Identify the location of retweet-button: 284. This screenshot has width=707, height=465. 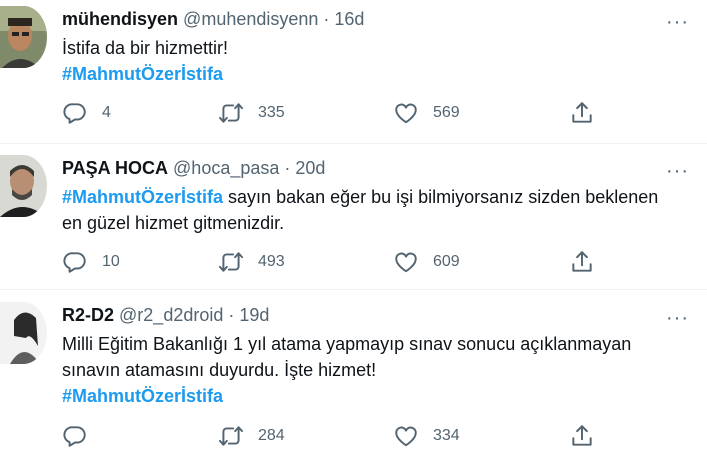
(251, 436).